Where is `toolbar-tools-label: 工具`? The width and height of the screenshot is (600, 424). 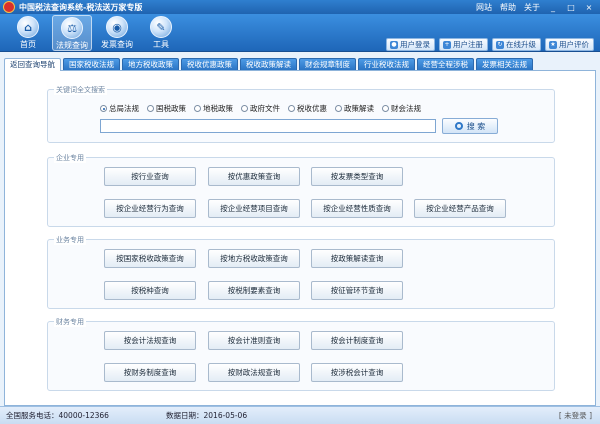
toolbar-tools-label: 工具 is located at coordinates (161, 44).